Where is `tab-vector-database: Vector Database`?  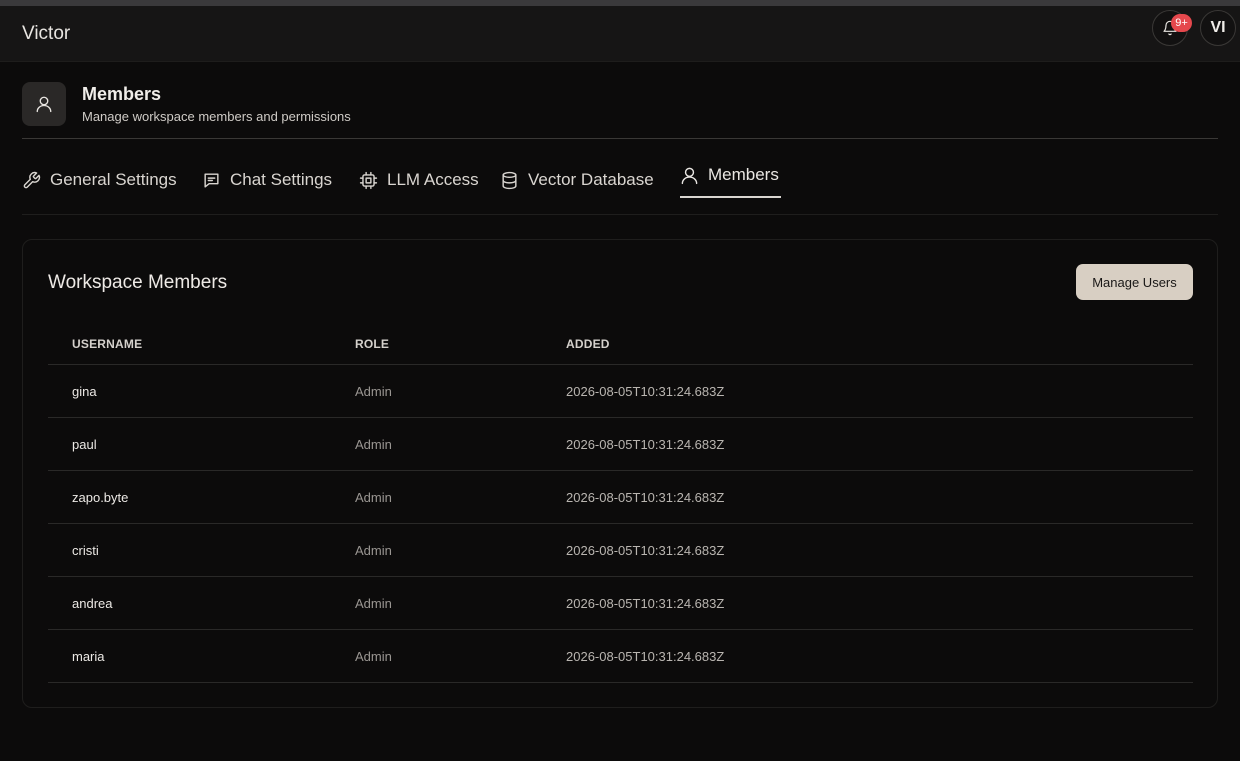 tab-vector-database: Vector Database is located at coordinates (577, 180).